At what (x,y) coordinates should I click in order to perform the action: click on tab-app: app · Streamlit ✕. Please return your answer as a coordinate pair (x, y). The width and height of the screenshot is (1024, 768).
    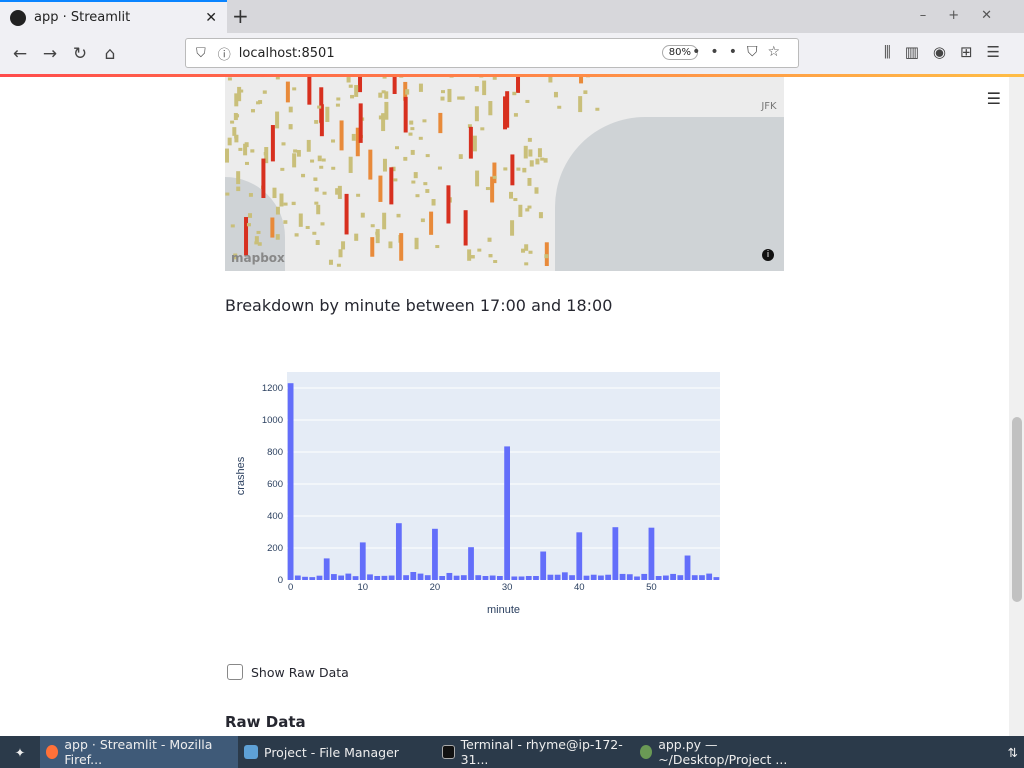
    Looking at the image, I should click on (113, 16).